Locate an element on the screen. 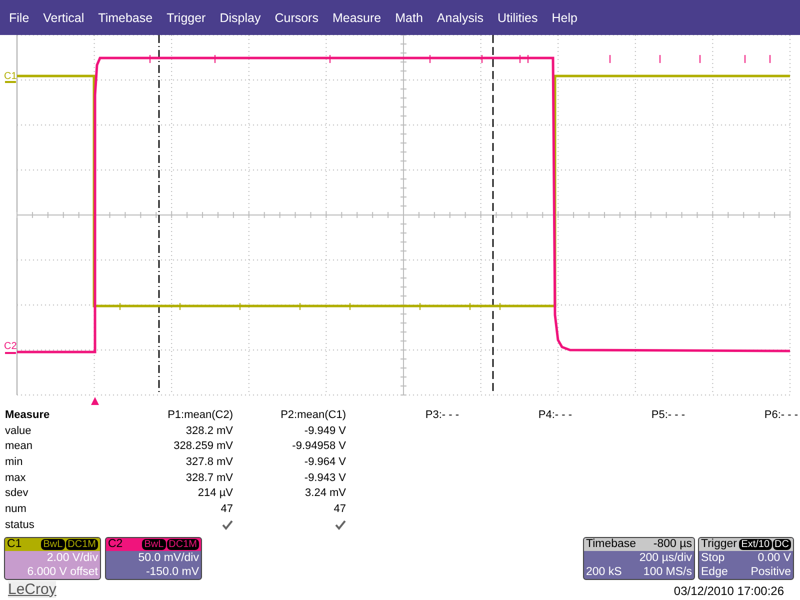 This screenshot has width=800, height=600. table-cell-text: 327.8 mV is located at coordinates (208, 462).